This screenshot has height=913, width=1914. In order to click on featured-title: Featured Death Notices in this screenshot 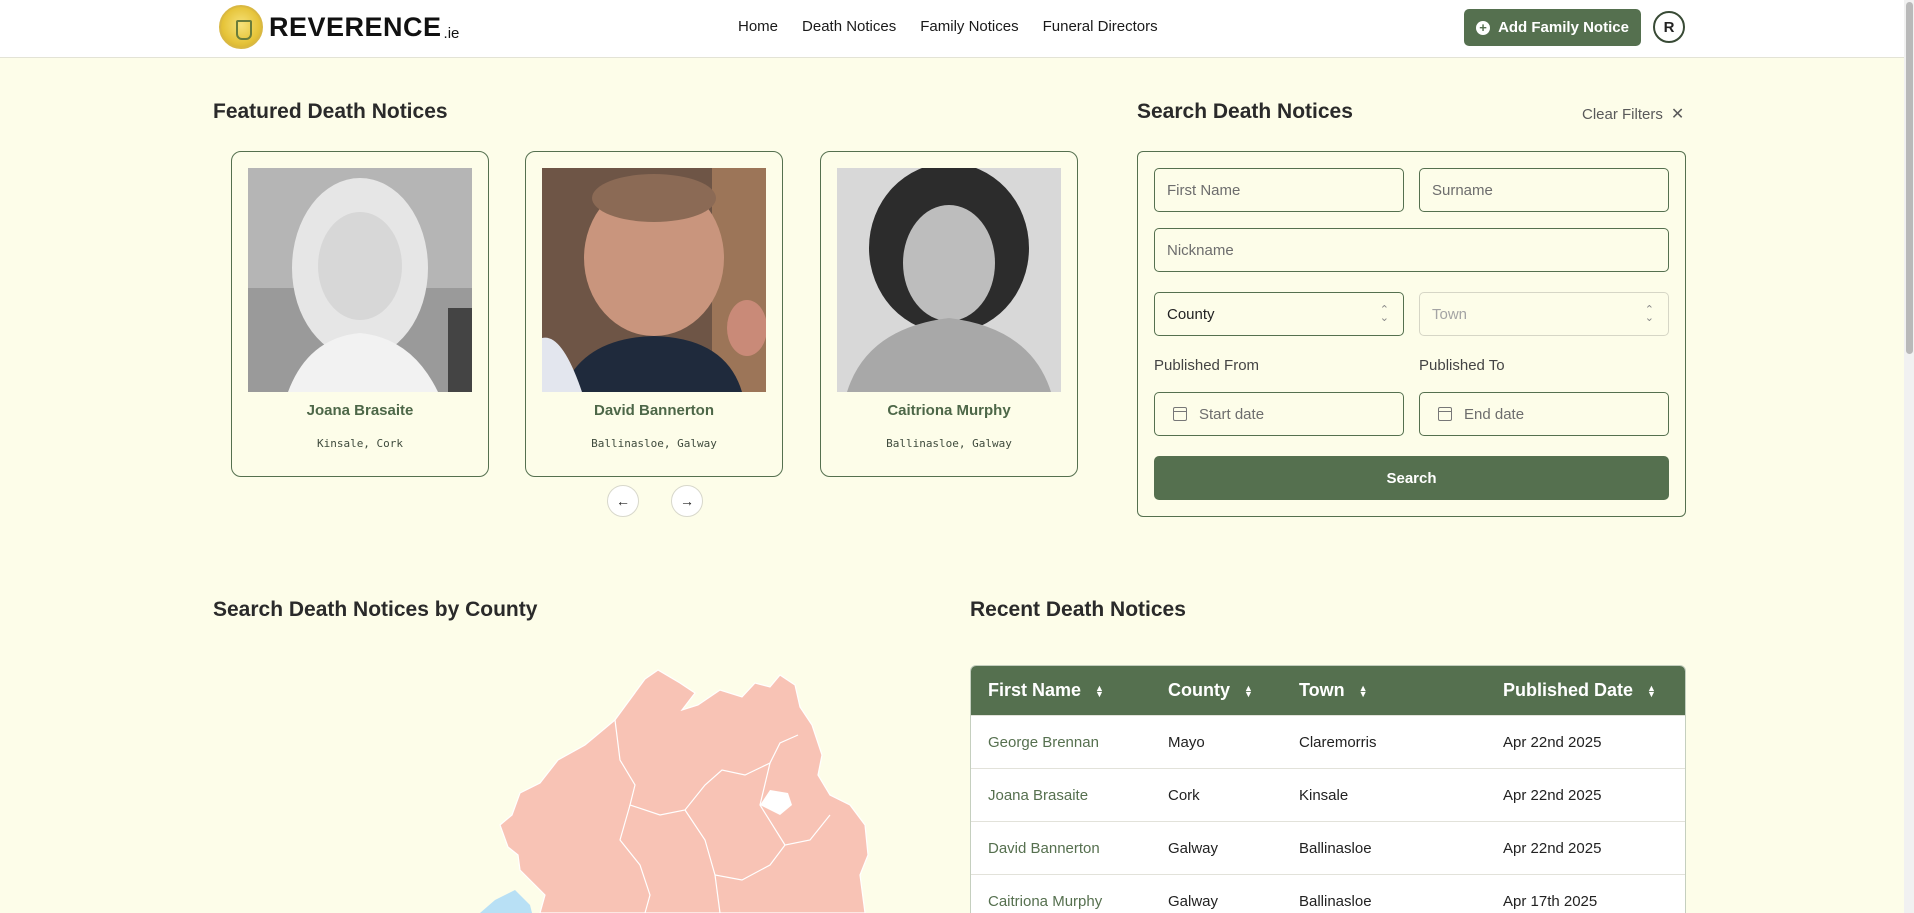, I will do `click(330, 111)`.